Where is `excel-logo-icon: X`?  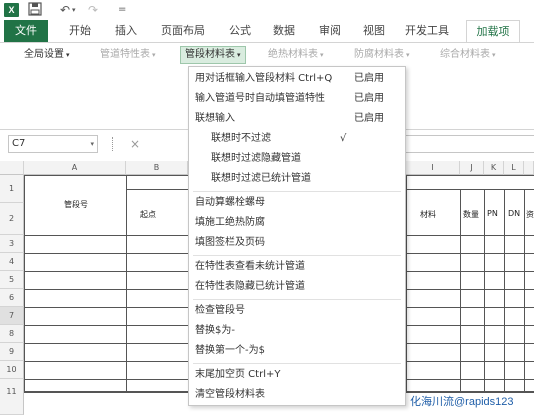 excel-logo-icon: X is located at coordinates (11, 10).